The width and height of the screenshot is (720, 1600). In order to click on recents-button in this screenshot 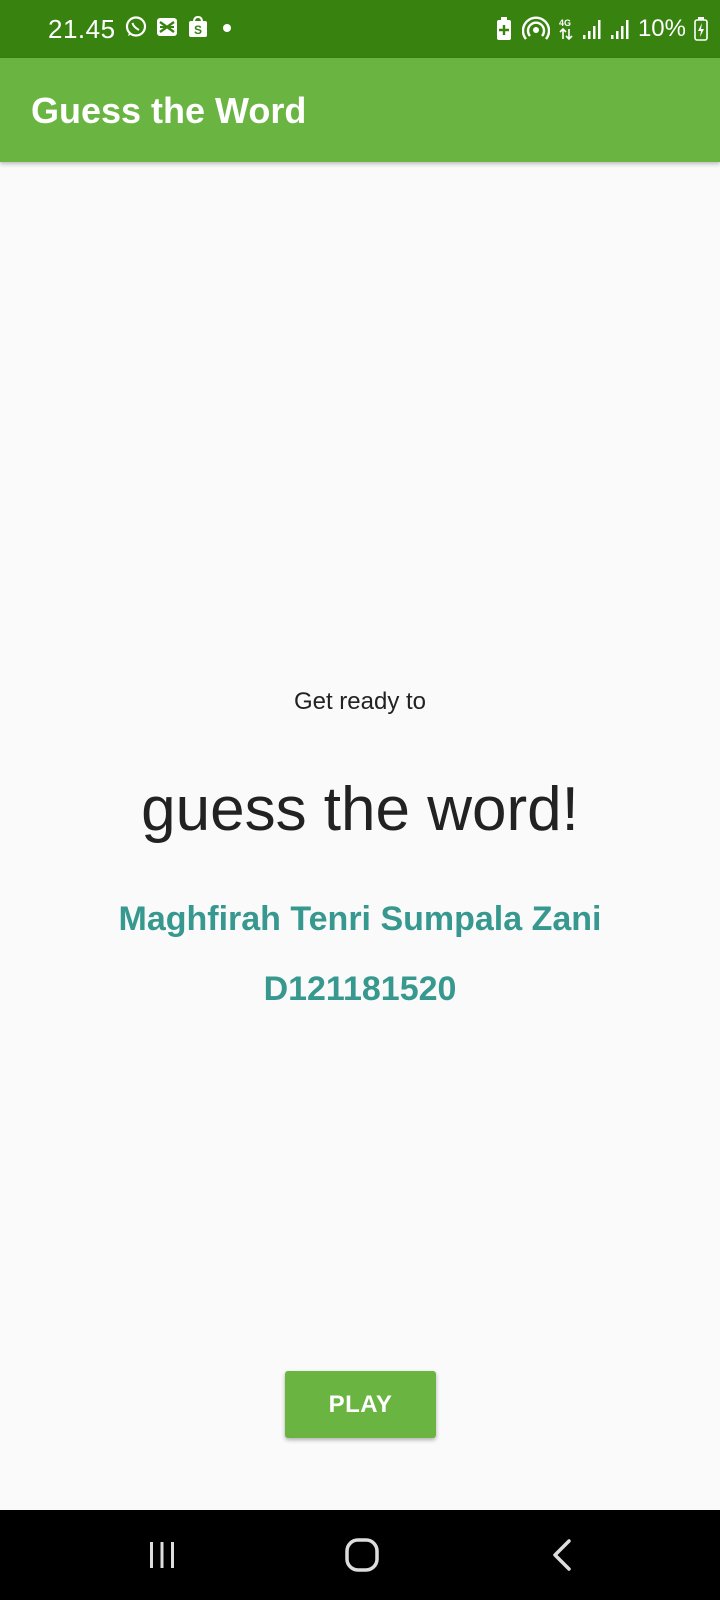, I will do `click(162, 1555)`.